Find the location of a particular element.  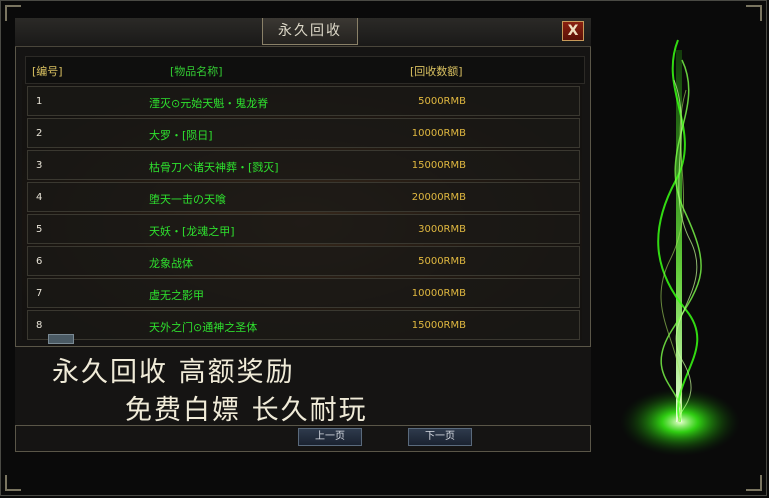

row-number: 4 is located at coordinates (39, 197).